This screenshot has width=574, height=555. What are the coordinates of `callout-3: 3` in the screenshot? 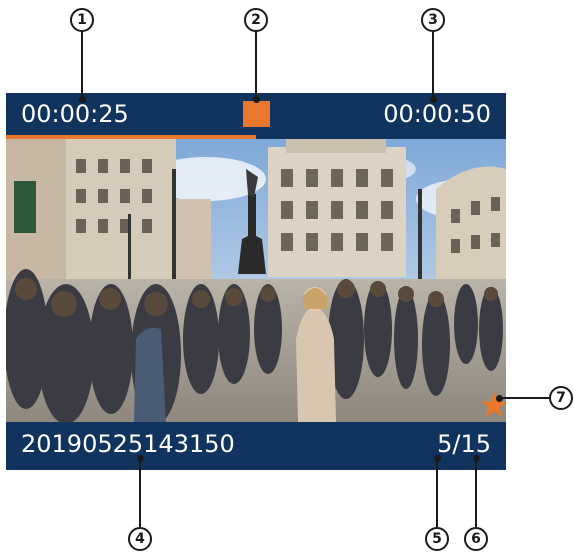 It's located at (433, 20).